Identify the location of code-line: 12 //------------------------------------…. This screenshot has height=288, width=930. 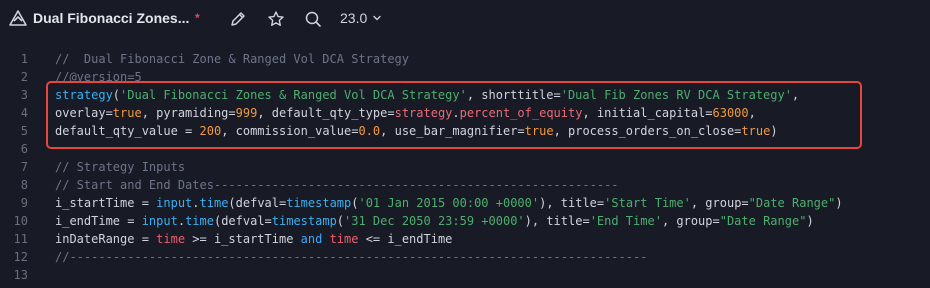
(465, 257).